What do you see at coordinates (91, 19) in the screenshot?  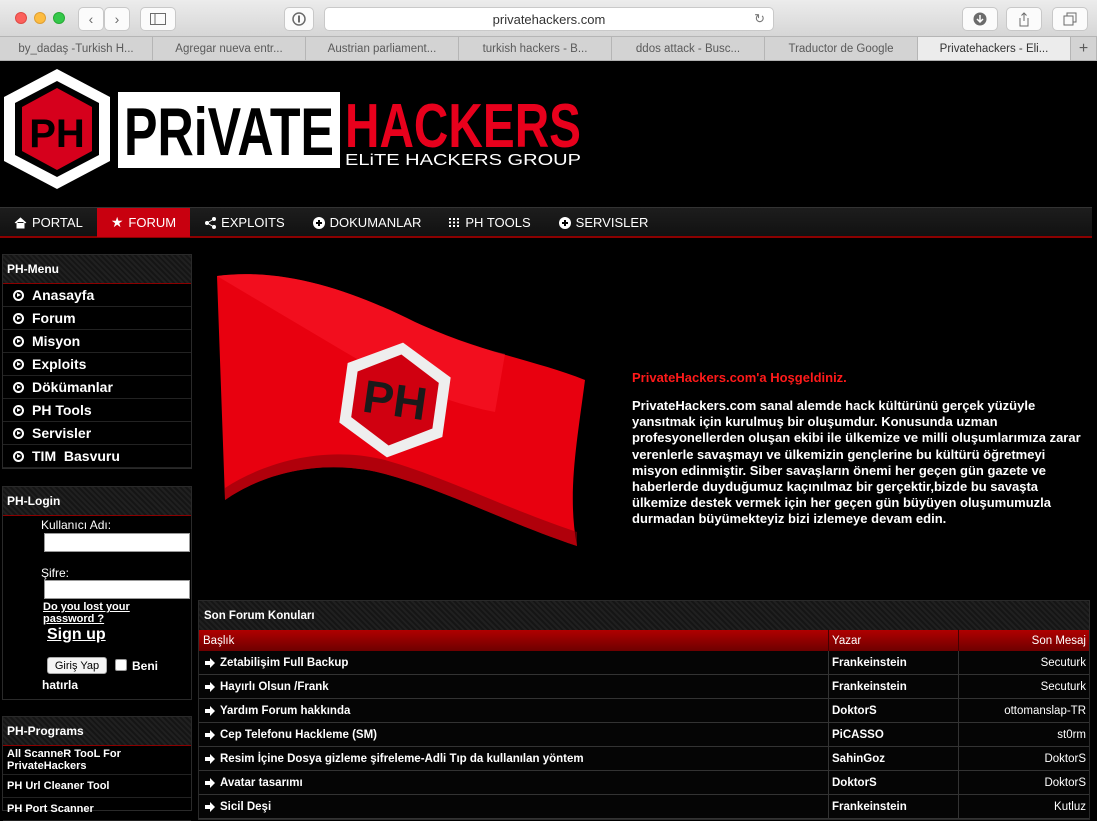 I see `back-button: ‹` at bounding box center [91, 19].